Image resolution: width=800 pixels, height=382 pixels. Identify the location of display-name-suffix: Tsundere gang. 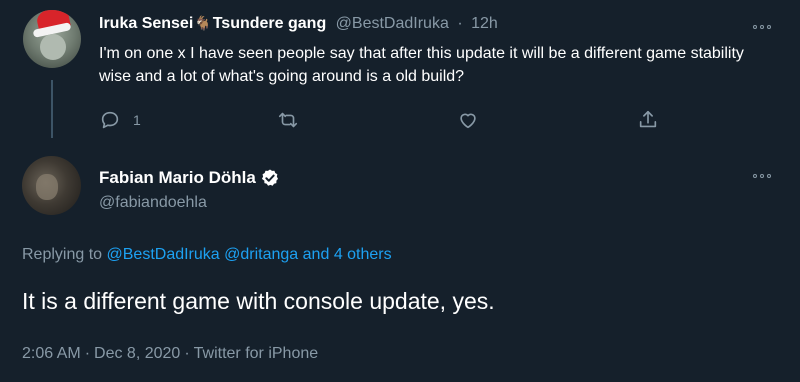
(269, 23).